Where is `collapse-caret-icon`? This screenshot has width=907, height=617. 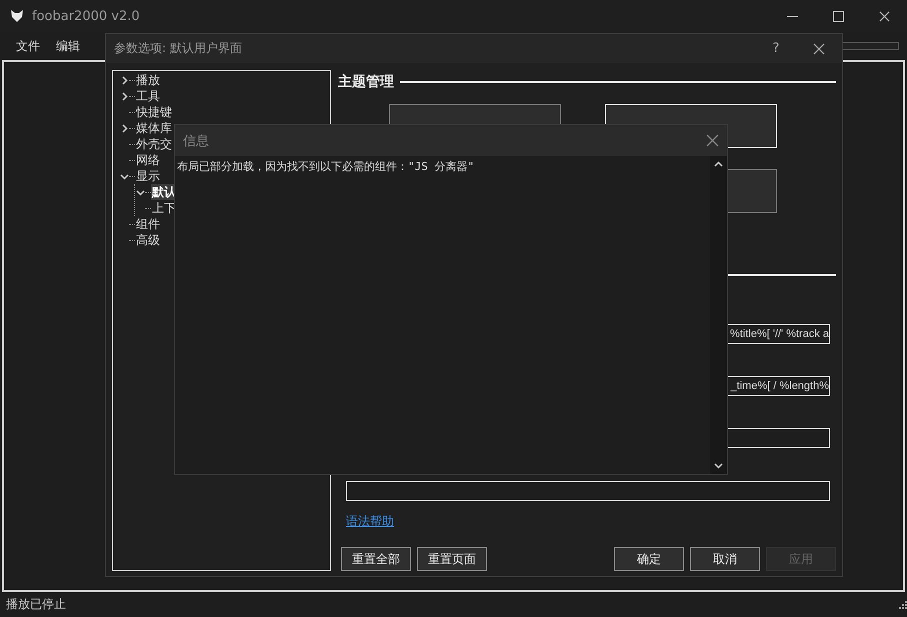
collapse-caret-icon is located at coordinates (124, 128).